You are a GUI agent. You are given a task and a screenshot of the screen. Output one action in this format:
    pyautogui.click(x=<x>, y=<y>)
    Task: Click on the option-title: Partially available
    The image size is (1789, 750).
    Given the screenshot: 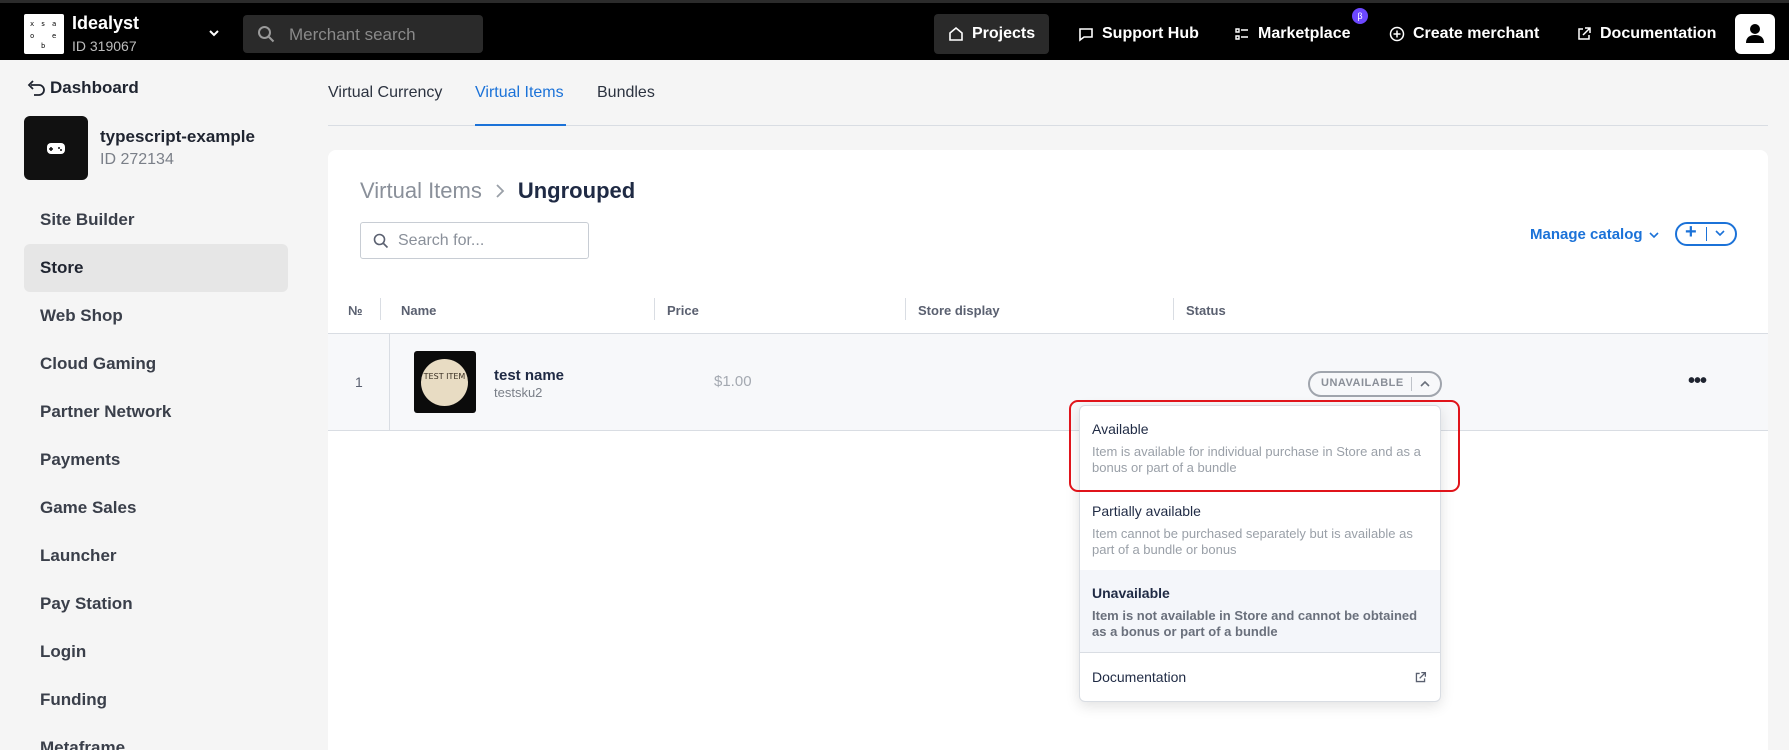 What is the action you would take?
    pyautogui.click(x=1146, y=511)
    